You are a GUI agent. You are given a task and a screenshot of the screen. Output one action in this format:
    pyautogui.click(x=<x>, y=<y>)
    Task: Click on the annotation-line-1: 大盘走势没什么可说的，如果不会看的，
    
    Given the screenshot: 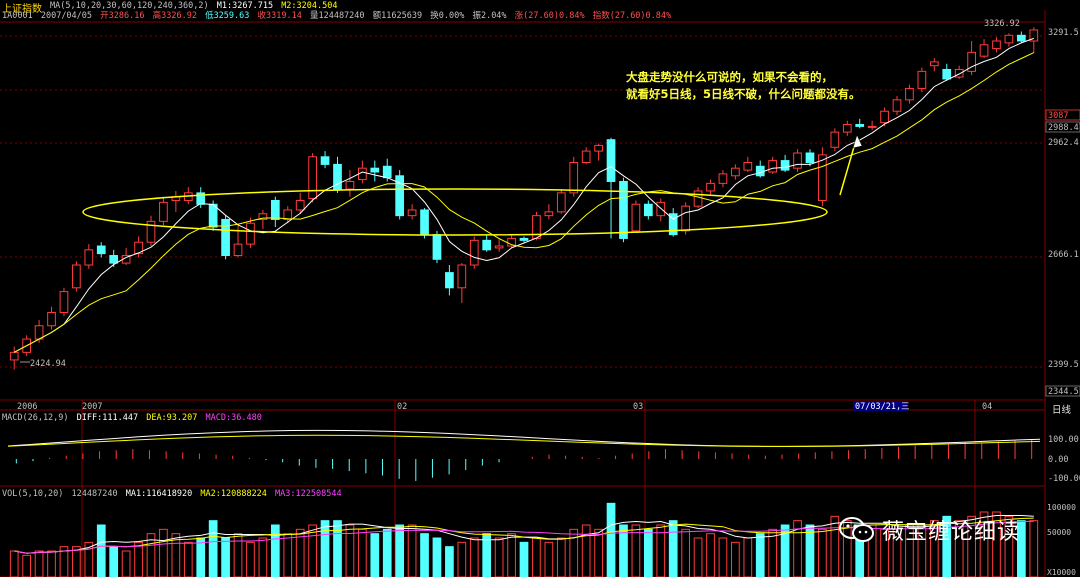 What is the action you would take?
    pyautogui.click(x=729, y=77)
    